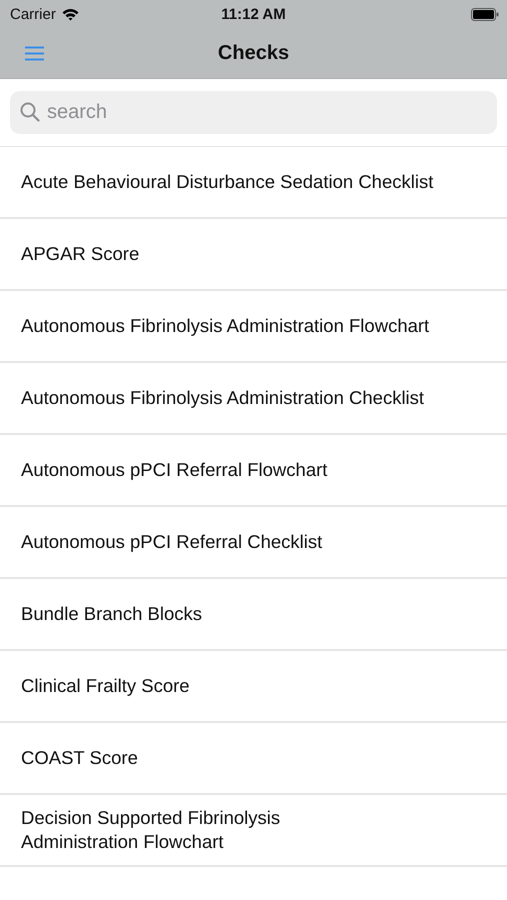  Describe the element at coordinates (253, 759) in the screenshot. I see `list-item: COAST Score` at that location.